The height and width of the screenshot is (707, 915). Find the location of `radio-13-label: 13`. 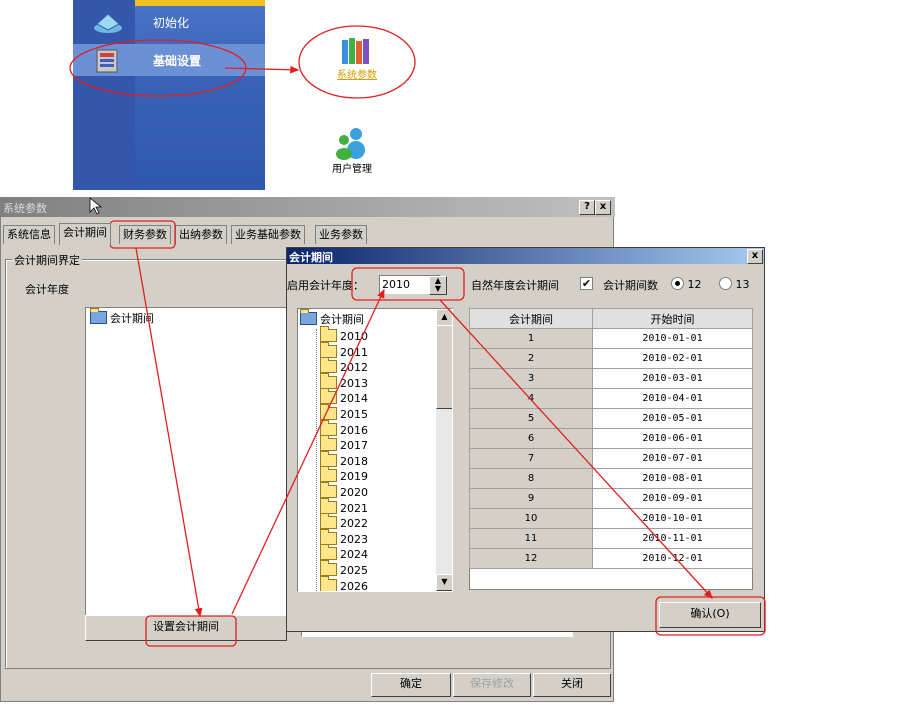

radio-13-label: 13 is located at coordinates (742, 284).